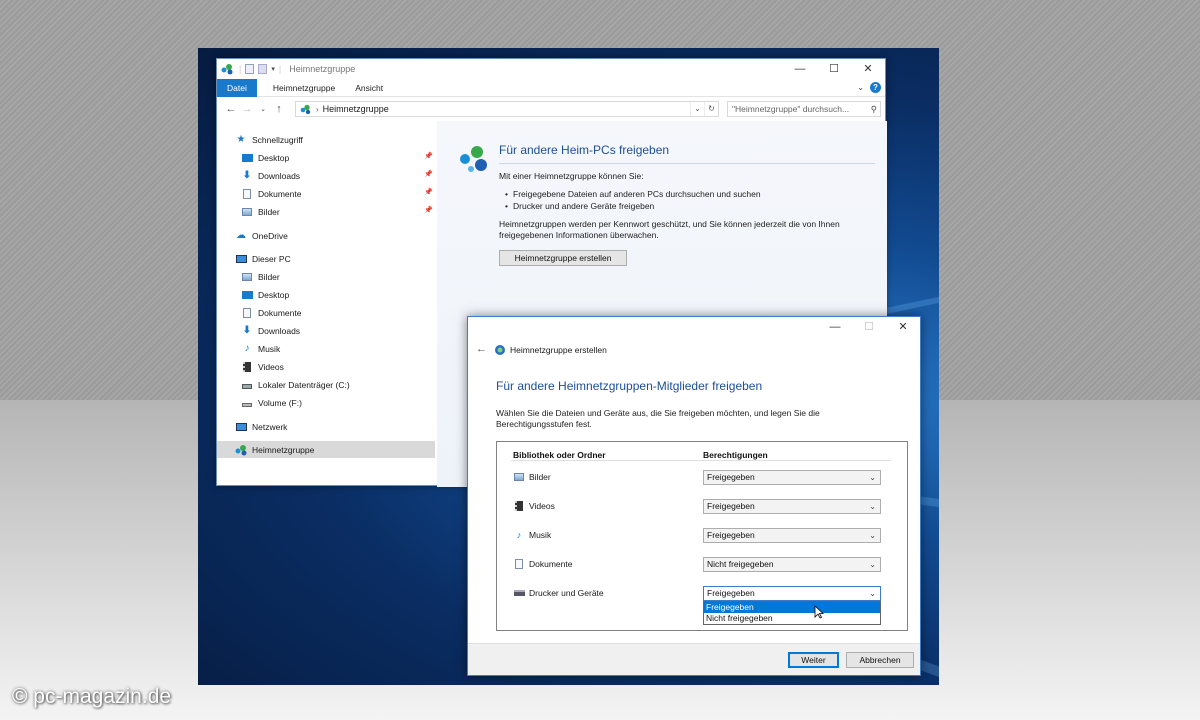  Describe the element at coordinates (326, 258) in the screenshot. I see `nav-this-pc: Dieser PC` at that location.